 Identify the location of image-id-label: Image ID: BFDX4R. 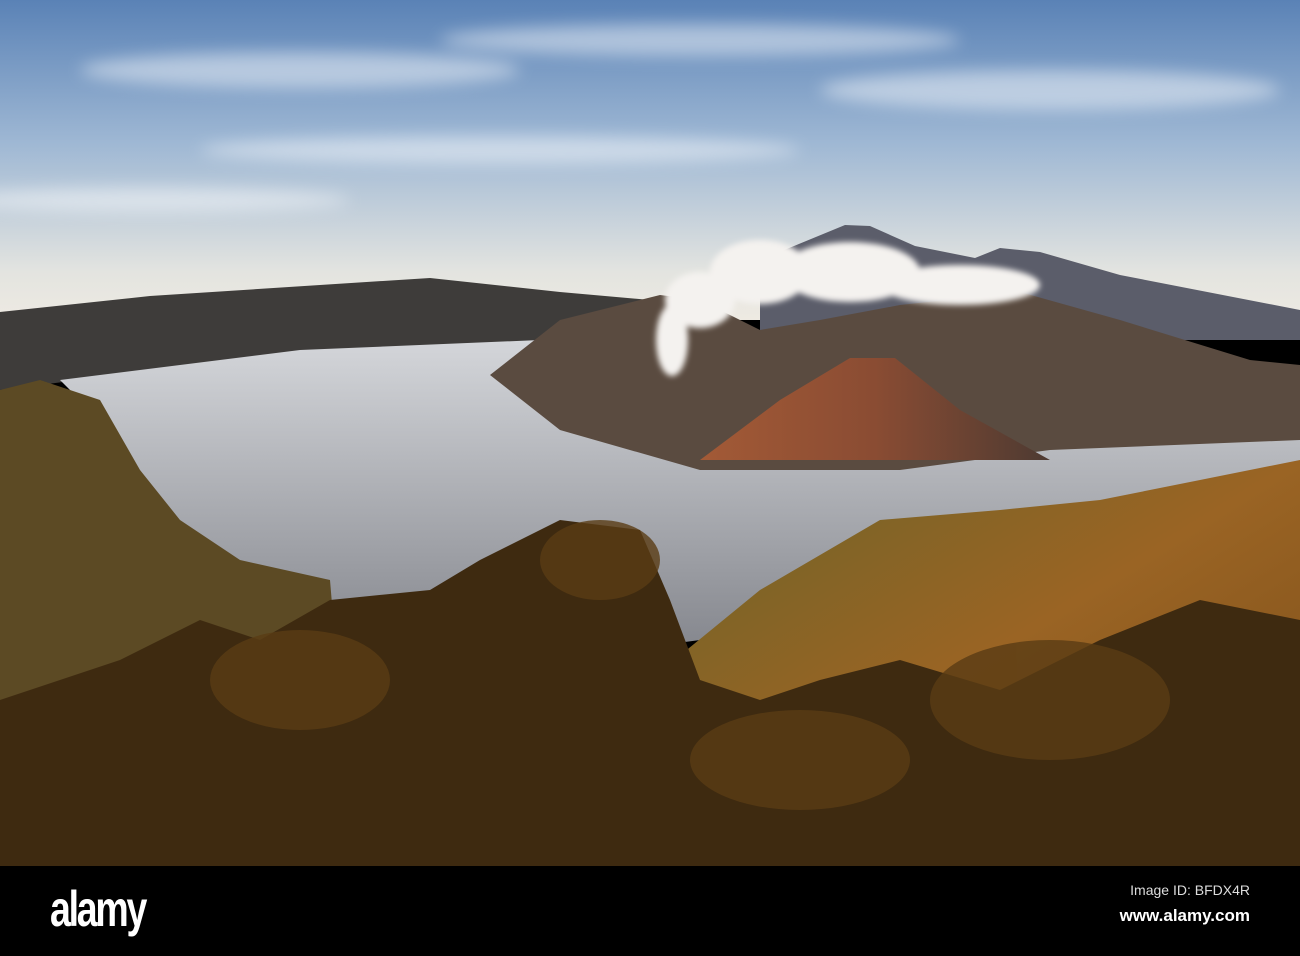
(1190, 890).